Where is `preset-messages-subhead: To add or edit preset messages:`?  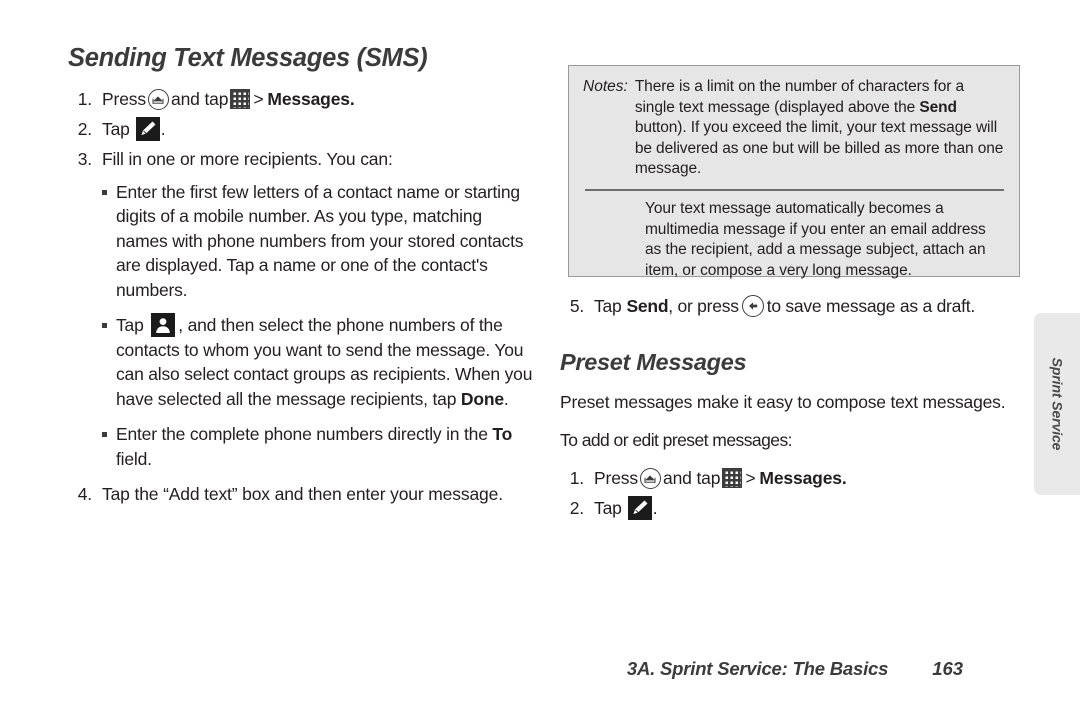 preset-messages-subhead: To add or edit preset messages: is located at coordinates (676, 439).